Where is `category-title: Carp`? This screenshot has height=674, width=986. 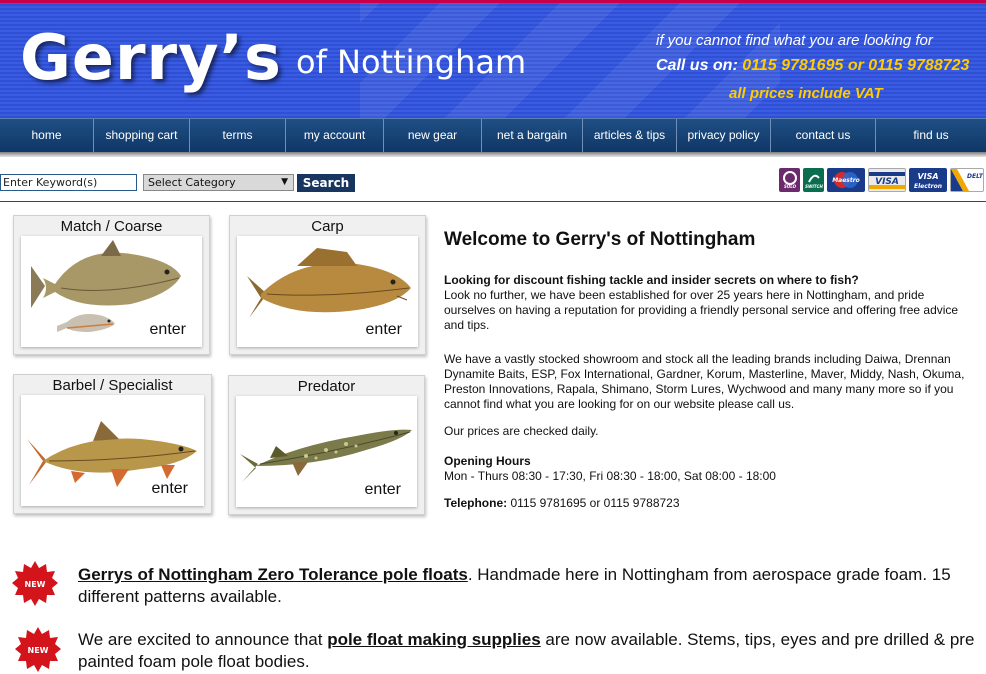 category-title: Carp is located at coordinates (327, 226).